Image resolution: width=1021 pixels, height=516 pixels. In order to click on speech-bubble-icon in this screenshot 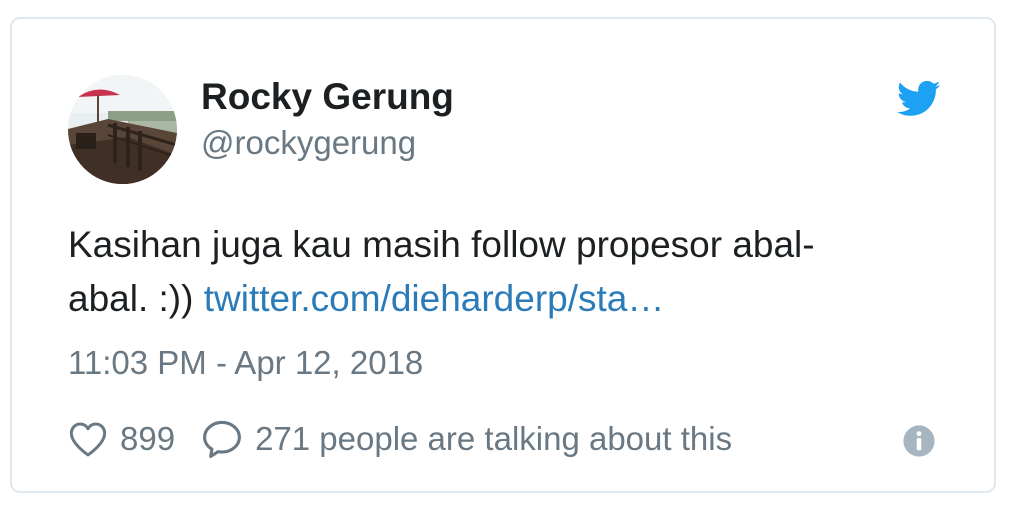, I will do `click(222, 439)`.